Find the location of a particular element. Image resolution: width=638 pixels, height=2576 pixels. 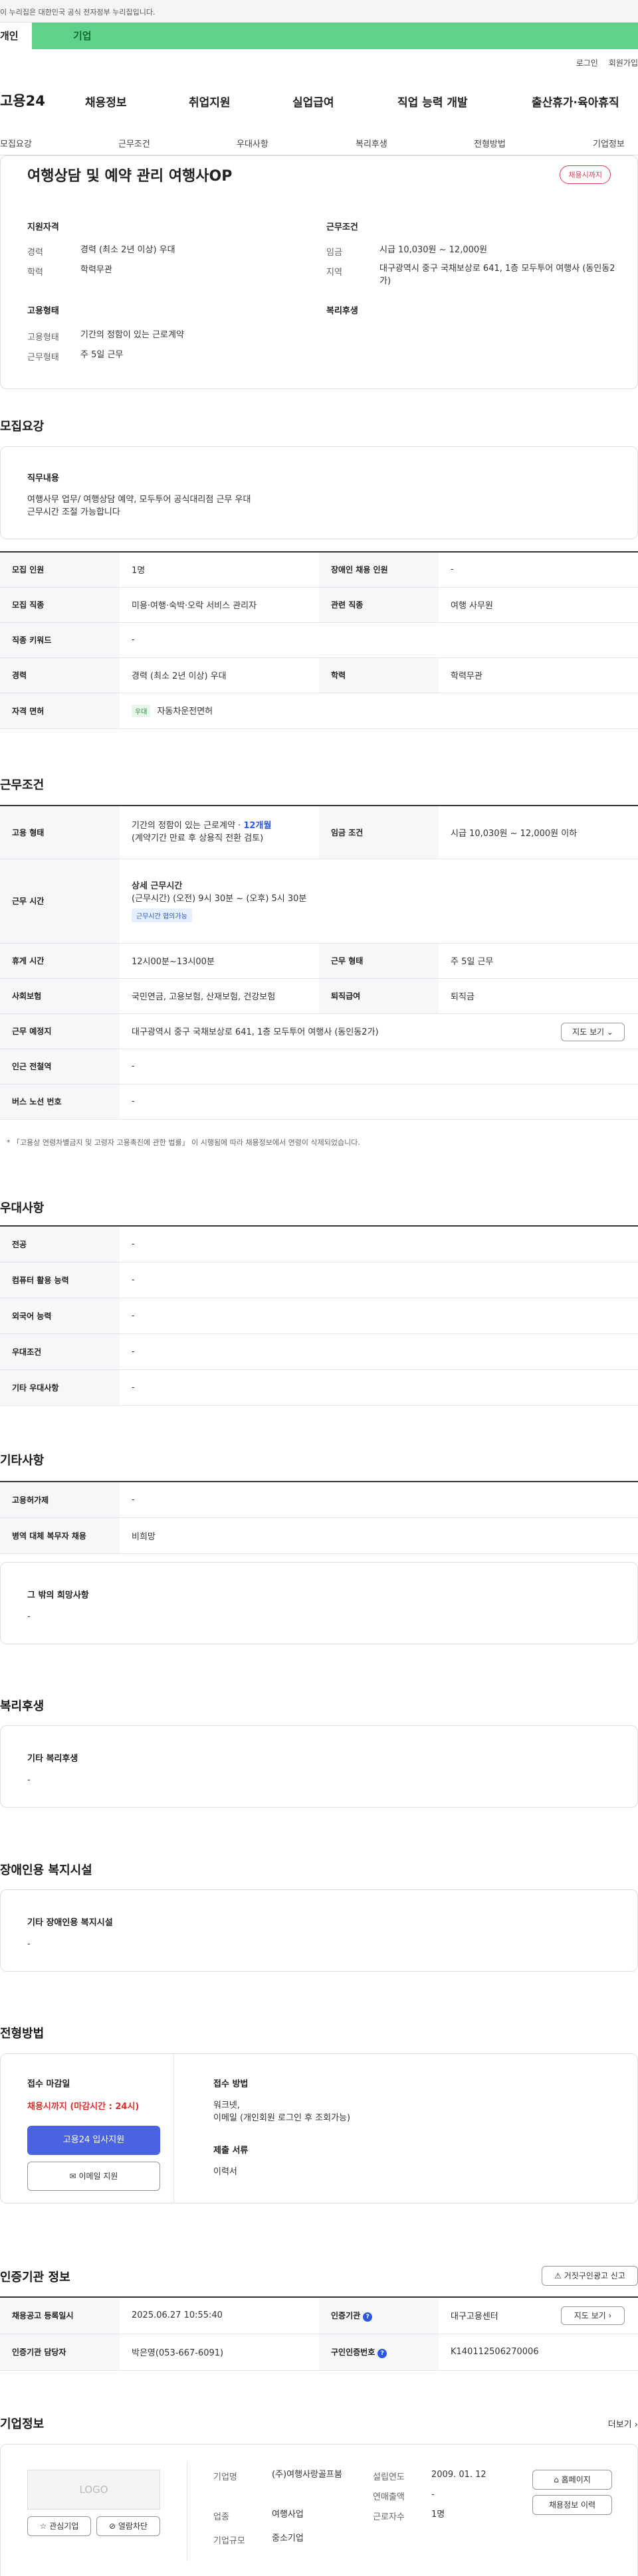

apply-button: 고용24 입사지원 is located at coordinates (93, 2140).